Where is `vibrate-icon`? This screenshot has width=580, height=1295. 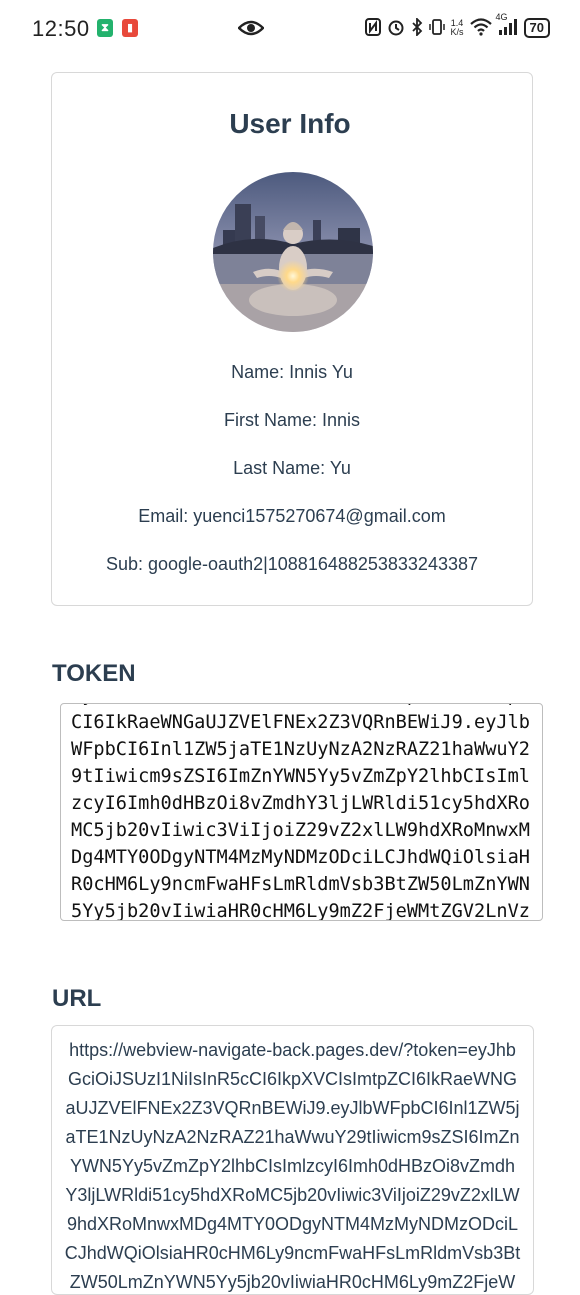
vibrate-icon is located at coordinates (436, 28).